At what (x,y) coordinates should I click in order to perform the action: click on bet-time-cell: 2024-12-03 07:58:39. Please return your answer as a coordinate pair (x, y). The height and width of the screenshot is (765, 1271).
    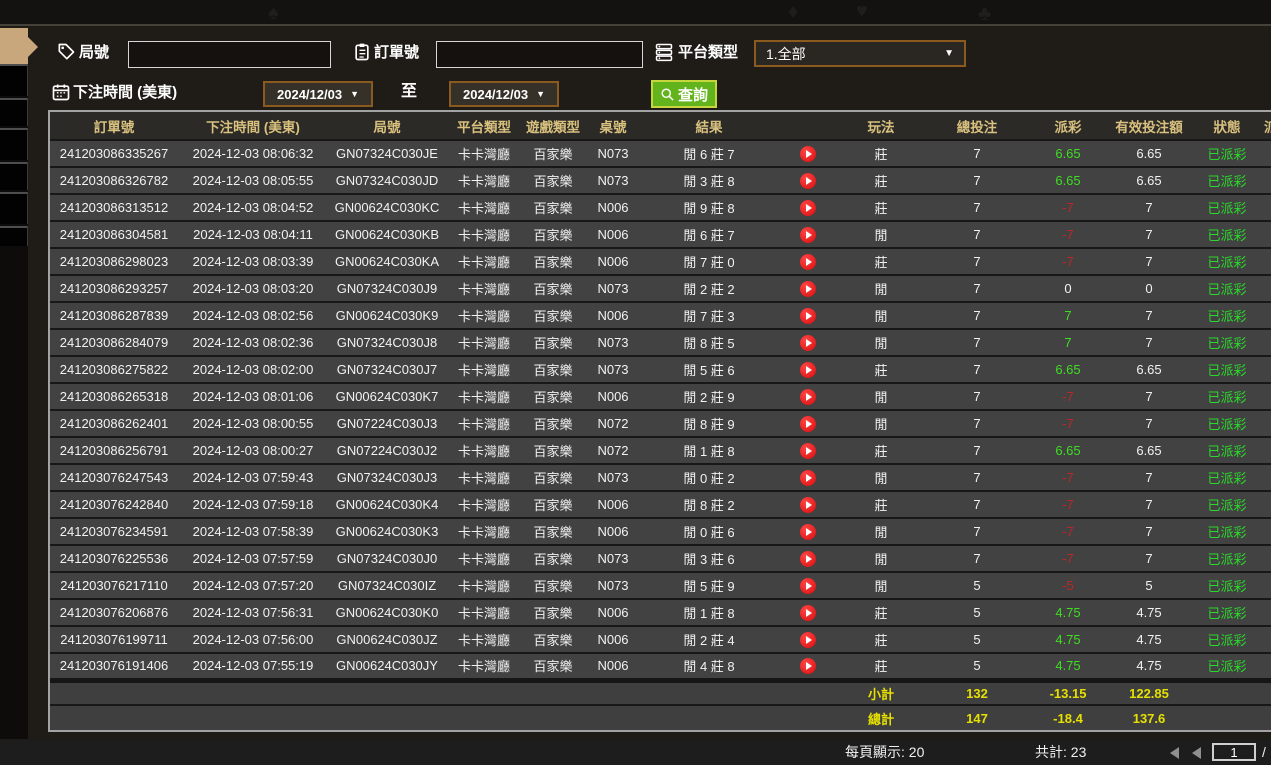
    Looking at the image, I should click on (253, 531).